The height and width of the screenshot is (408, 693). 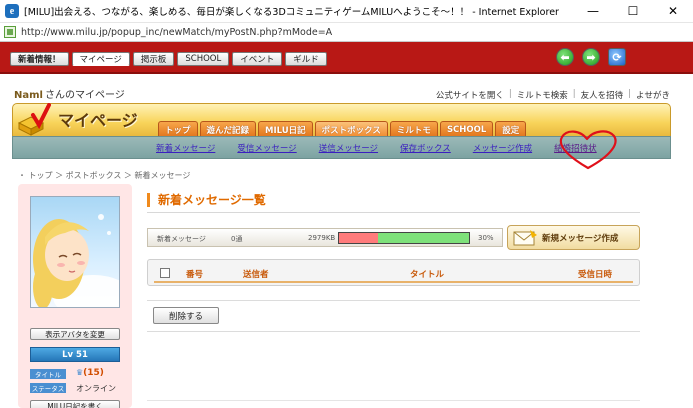 What do you see at coordinates (358, 238) in the screenshot?
I see `capacity-bar-fill` at bounding box center [358, 238].